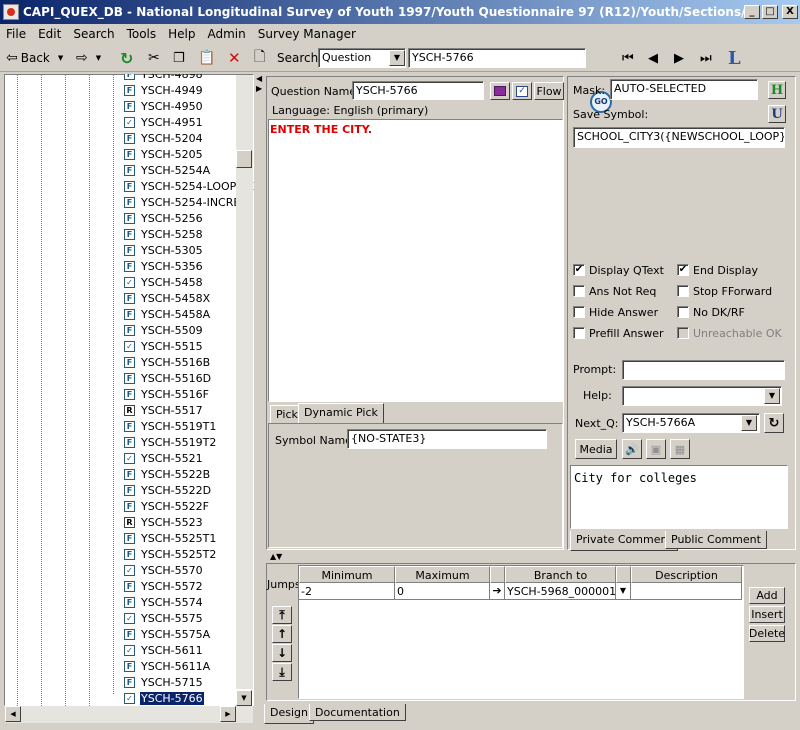  I want to click on forward-button: ⇨ ▼, so click(88, 58).